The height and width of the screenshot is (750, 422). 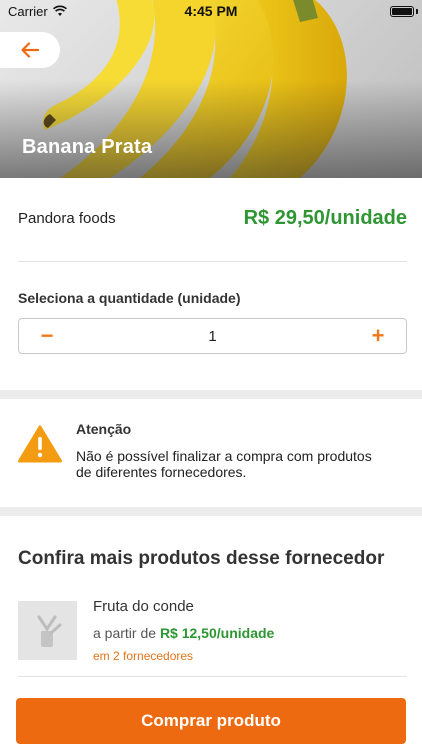 I want to click on buy-product-button: Comprar produto, so click(x=211, y=721).